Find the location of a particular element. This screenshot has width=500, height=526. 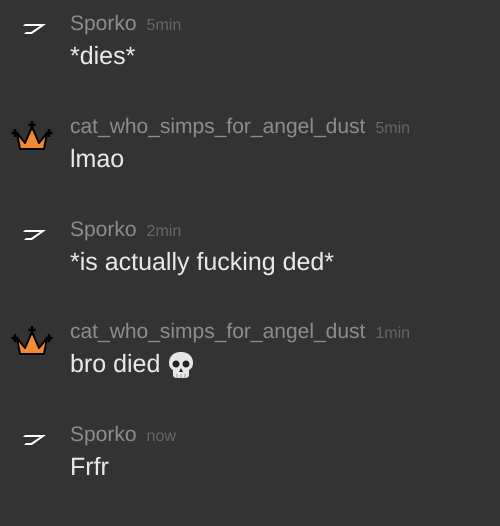

message-text: Frfr is located at coordinates (89, 467).